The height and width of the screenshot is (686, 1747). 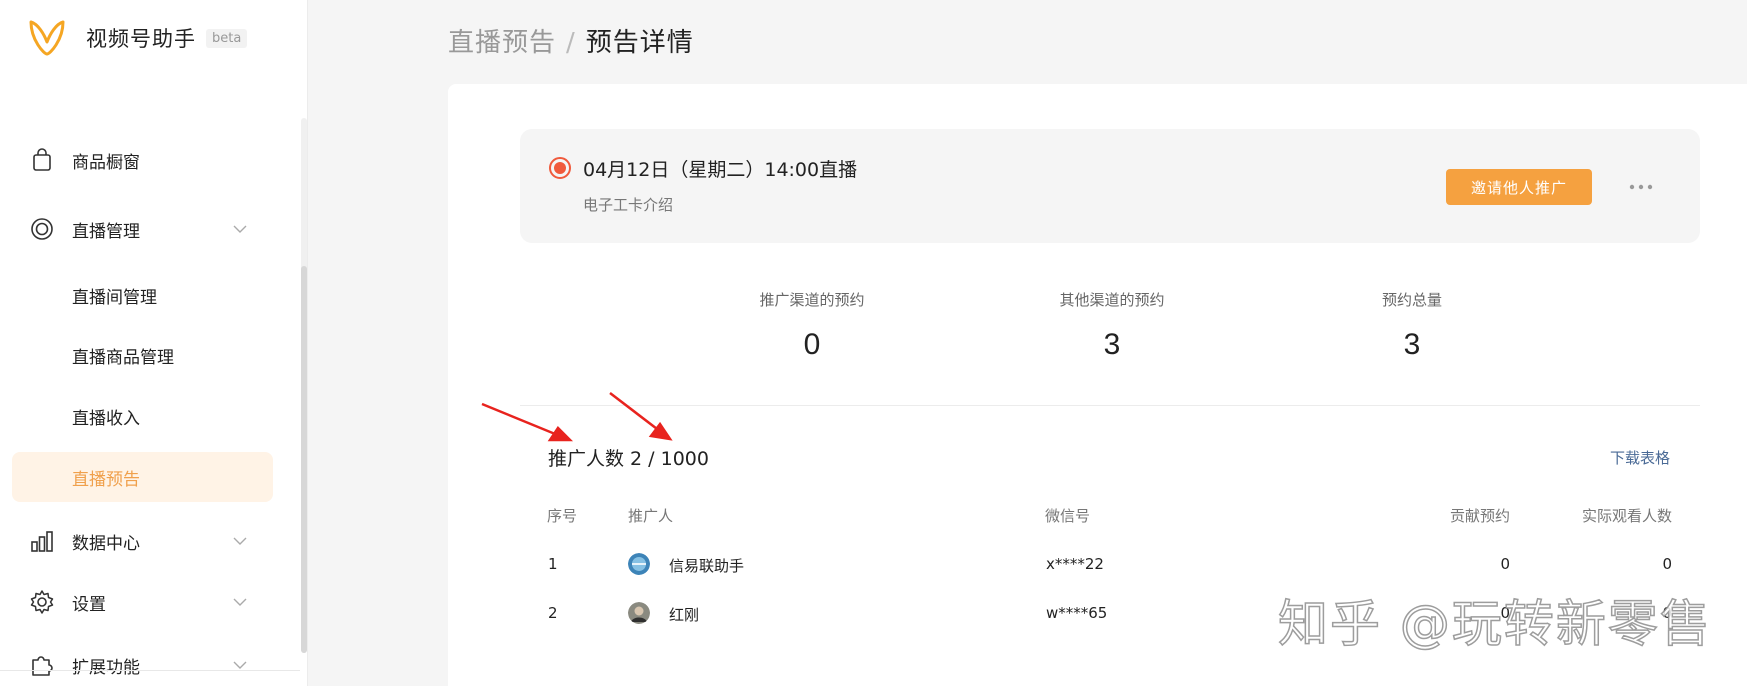 I want to click on wechat-id: w****65, so click(x=1077, y=613).